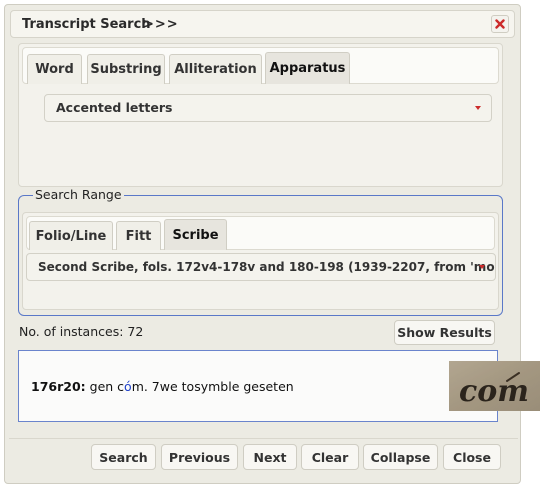  Describe the element at coordinates (195, 234) in the screenshot. I see `tab-scribe: Scribe` at that location.